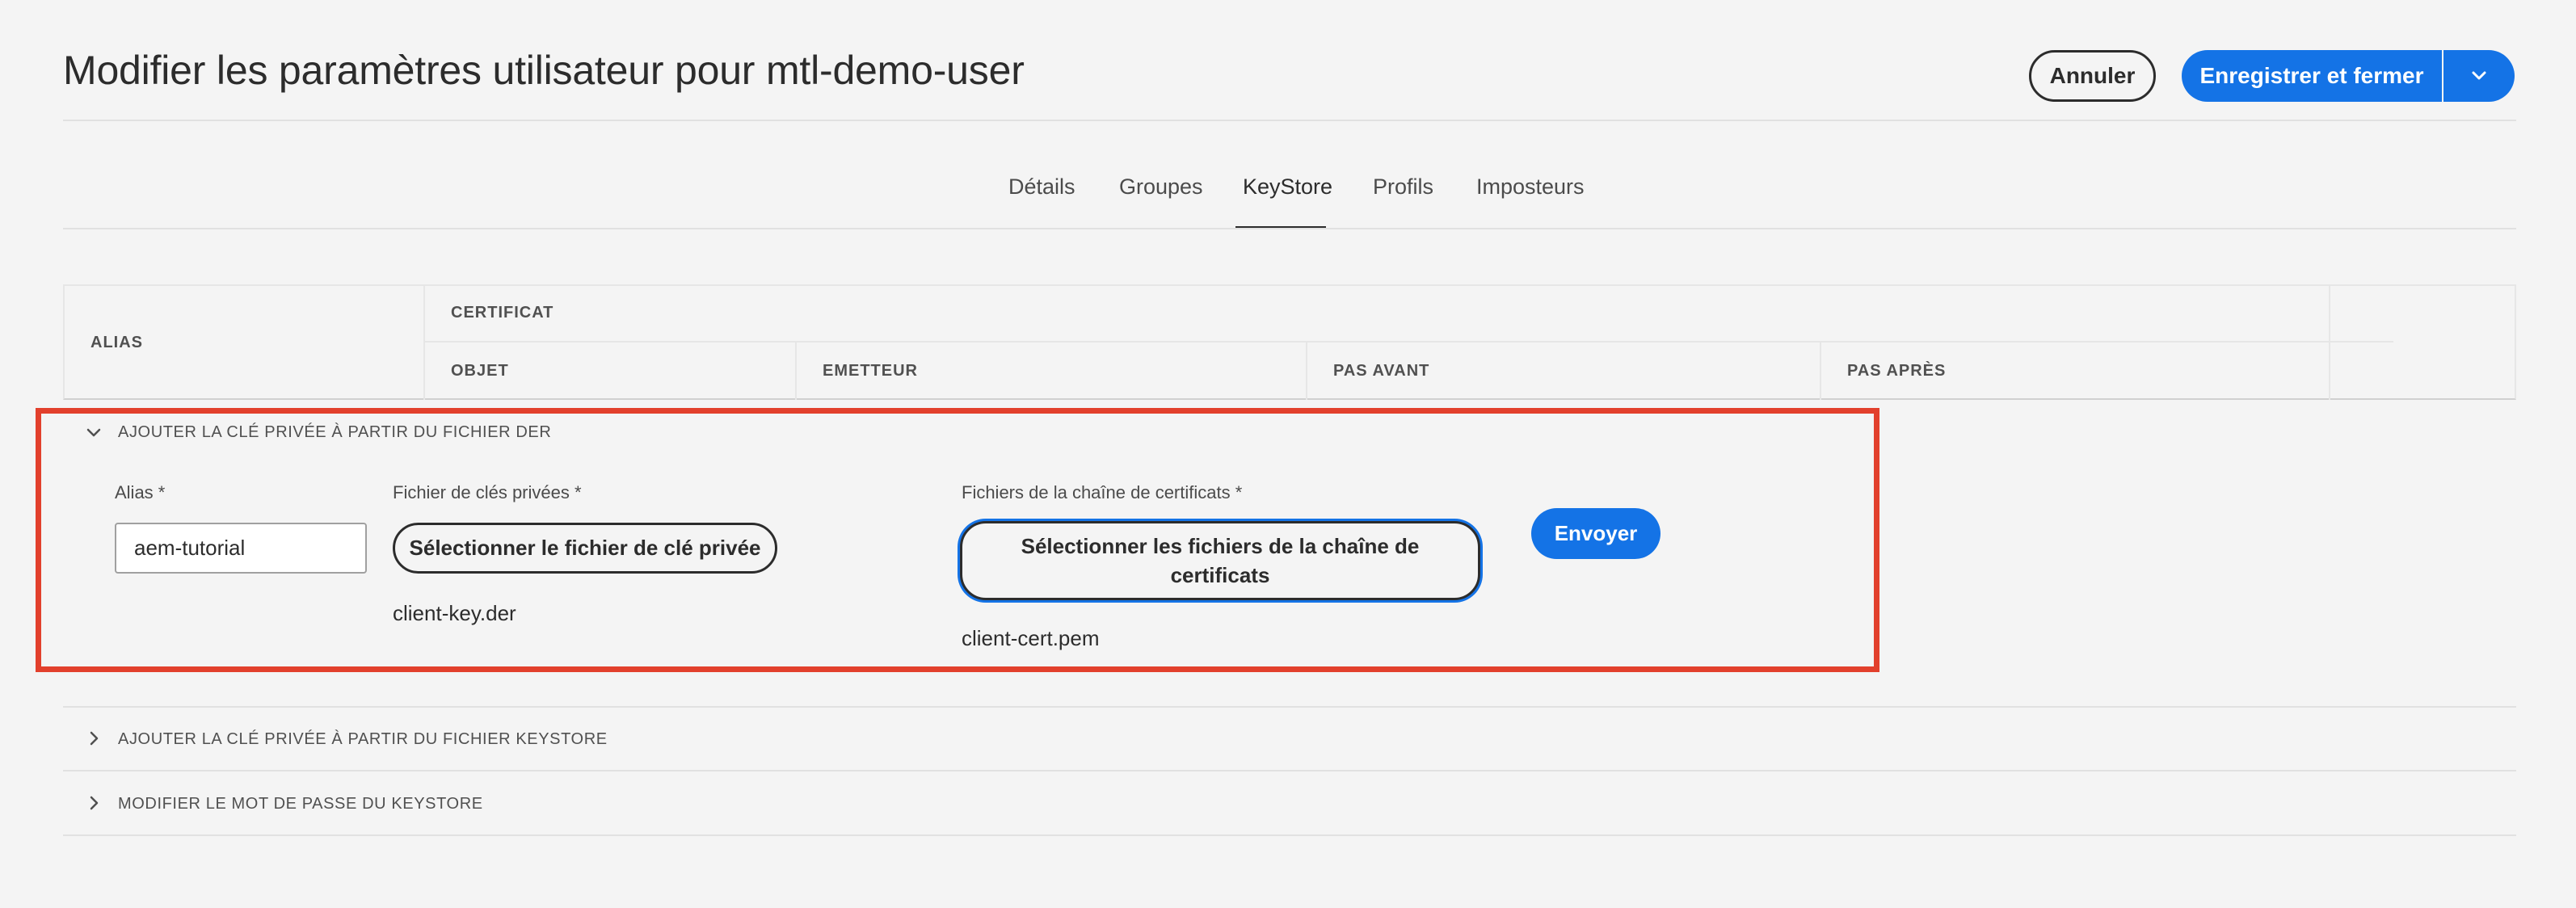  What do you see at coordinates (1381, 371) in the screenshot?
I see `column-not-before: PAS AVANT` at bounding box center [1381, 371].